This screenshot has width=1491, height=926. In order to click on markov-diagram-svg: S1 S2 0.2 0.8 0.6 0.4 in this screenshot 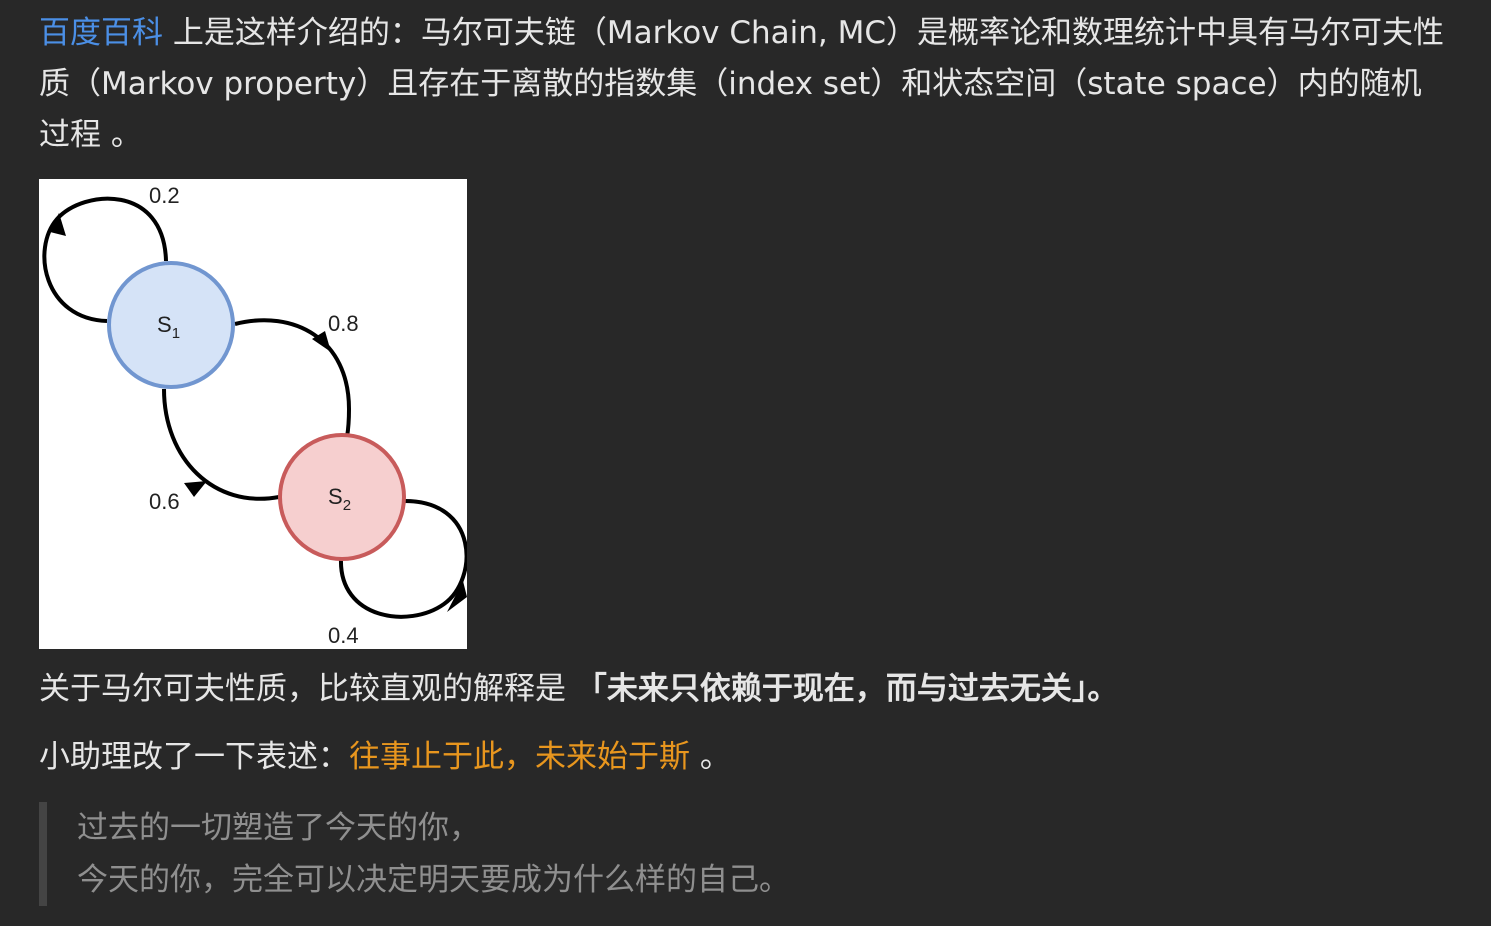, I will do `click(254, 415)`.